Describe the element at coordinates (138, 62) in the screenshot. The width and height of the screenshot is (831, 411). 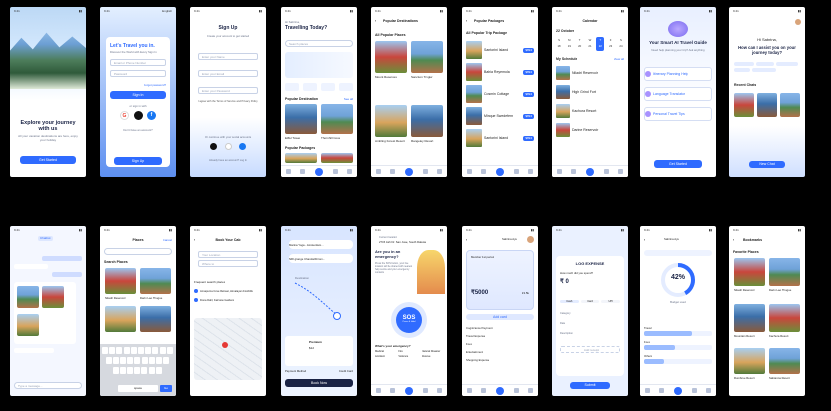
I see `email-field: Email or Phone Number` at that location.